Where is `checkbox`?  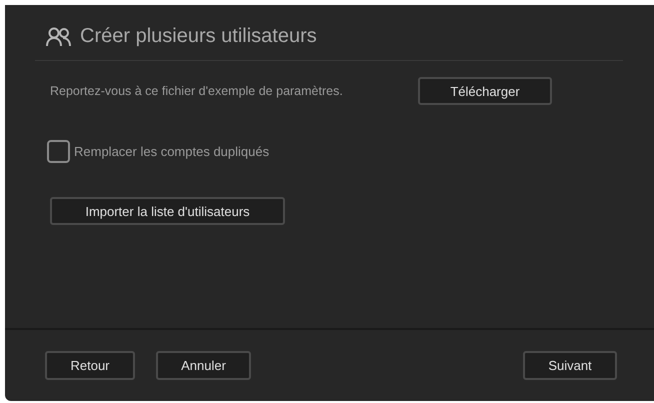 checkbox is located at coordinates (58, 151).